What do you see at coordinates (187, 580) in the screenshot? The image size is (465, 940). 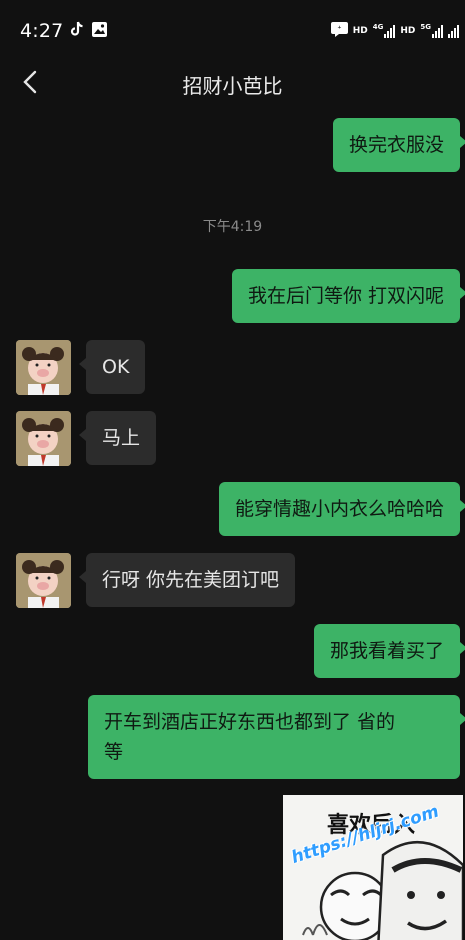 I see `message-bubble-received: 行呀 你先在美团订吧` at bounding box center [187, 580].